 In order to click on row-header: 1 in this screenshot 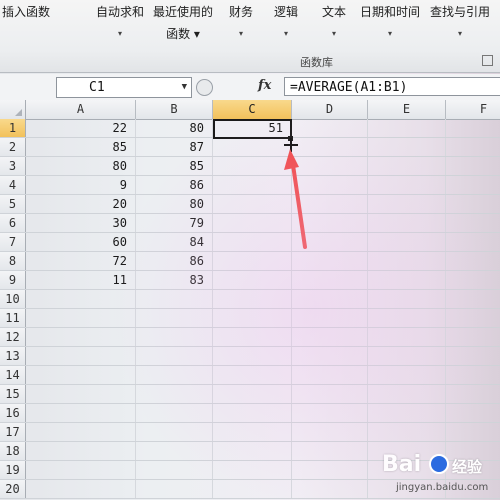, I will do `click(13, 128)`.